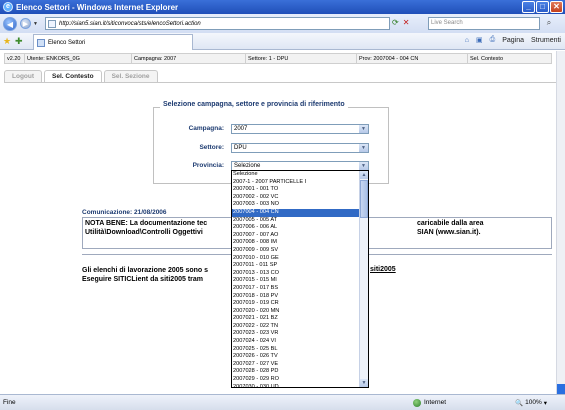 This screenshot has width=565, height=410. I want to click on history-dropdown-icon: ▼, so click(35, 24).